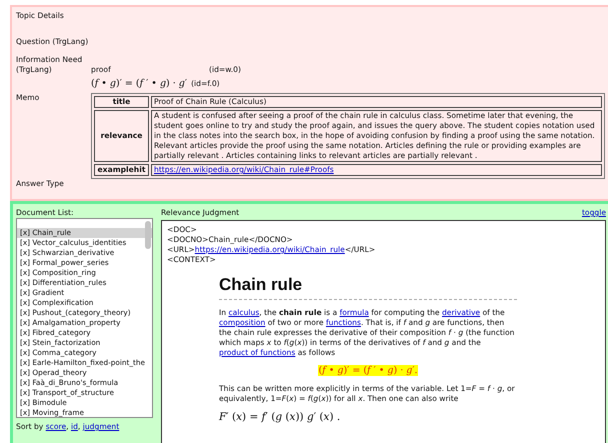  Describe the element at coordinates (368, 370) in the screenshot. I see `highlighted-formula: (f • g)′ = (f ′ • g) · g′.` at that location.